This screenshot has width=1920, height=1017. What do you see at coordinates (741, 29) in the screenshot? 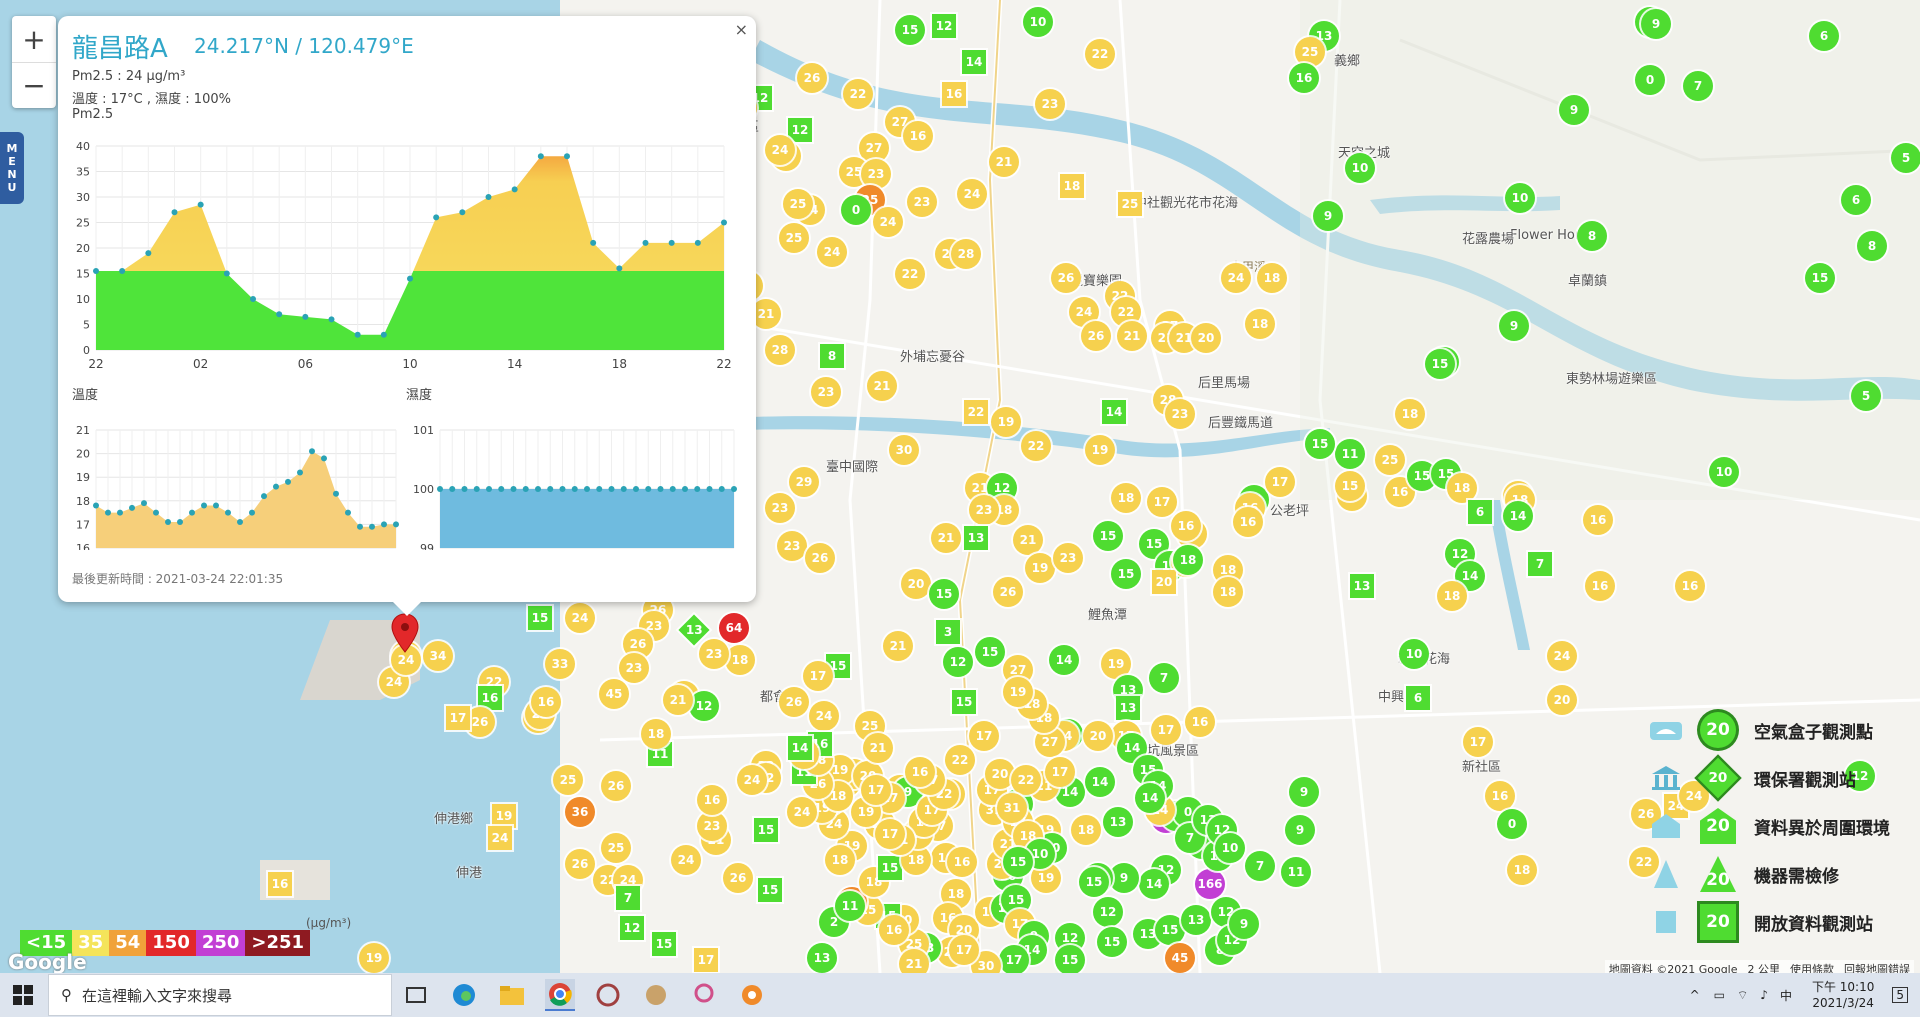
I see `close-icon: ×` at bounding box center [741, 29].